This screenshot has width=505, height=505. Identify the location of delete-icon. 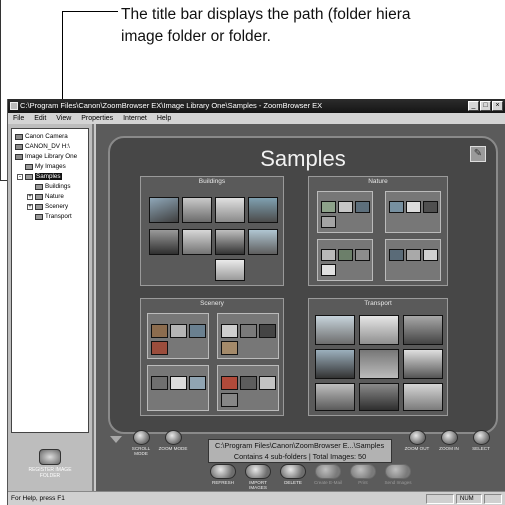
(293, 471).